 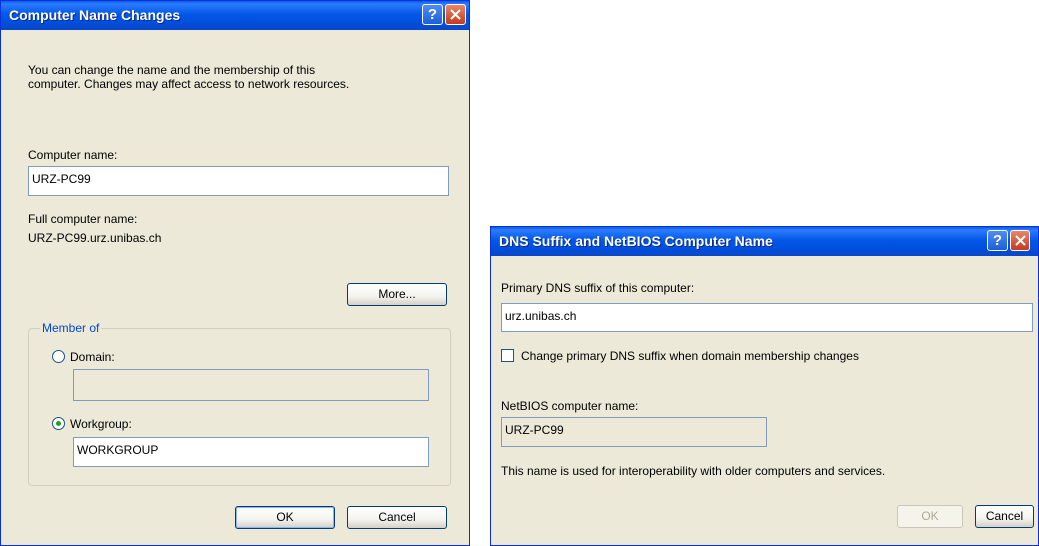 I want to click on dialog-title: Computer Name Changes, so click(x=95, y=15).